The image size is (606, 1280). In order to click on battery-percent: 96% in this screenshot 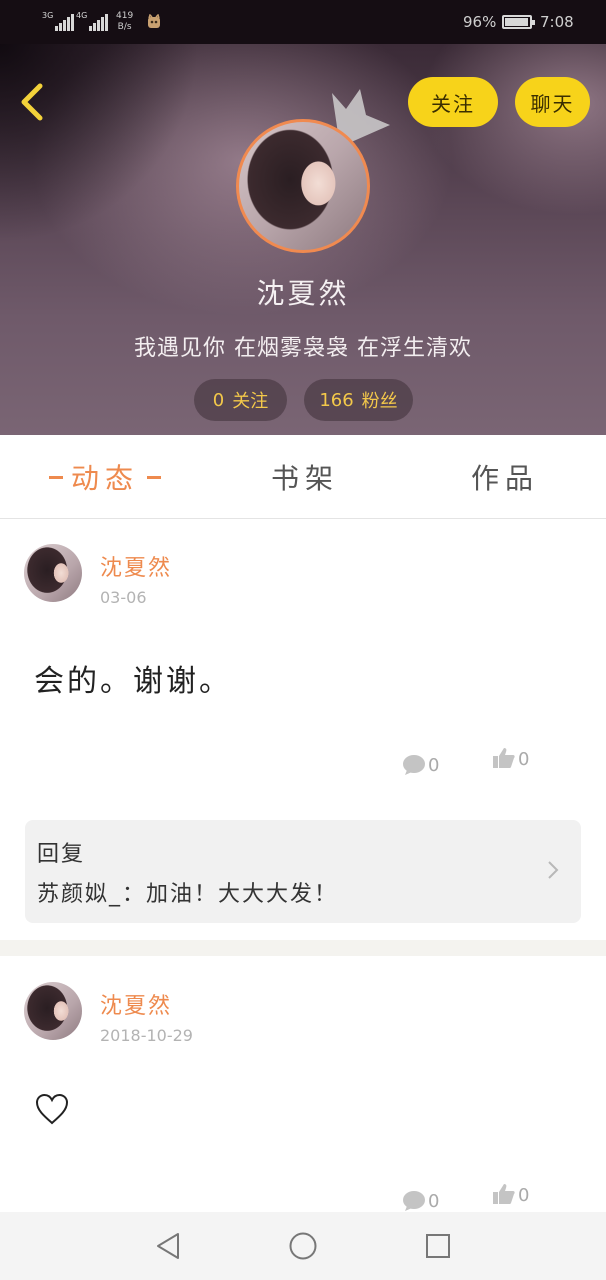, I will do `click(480, 22)`.